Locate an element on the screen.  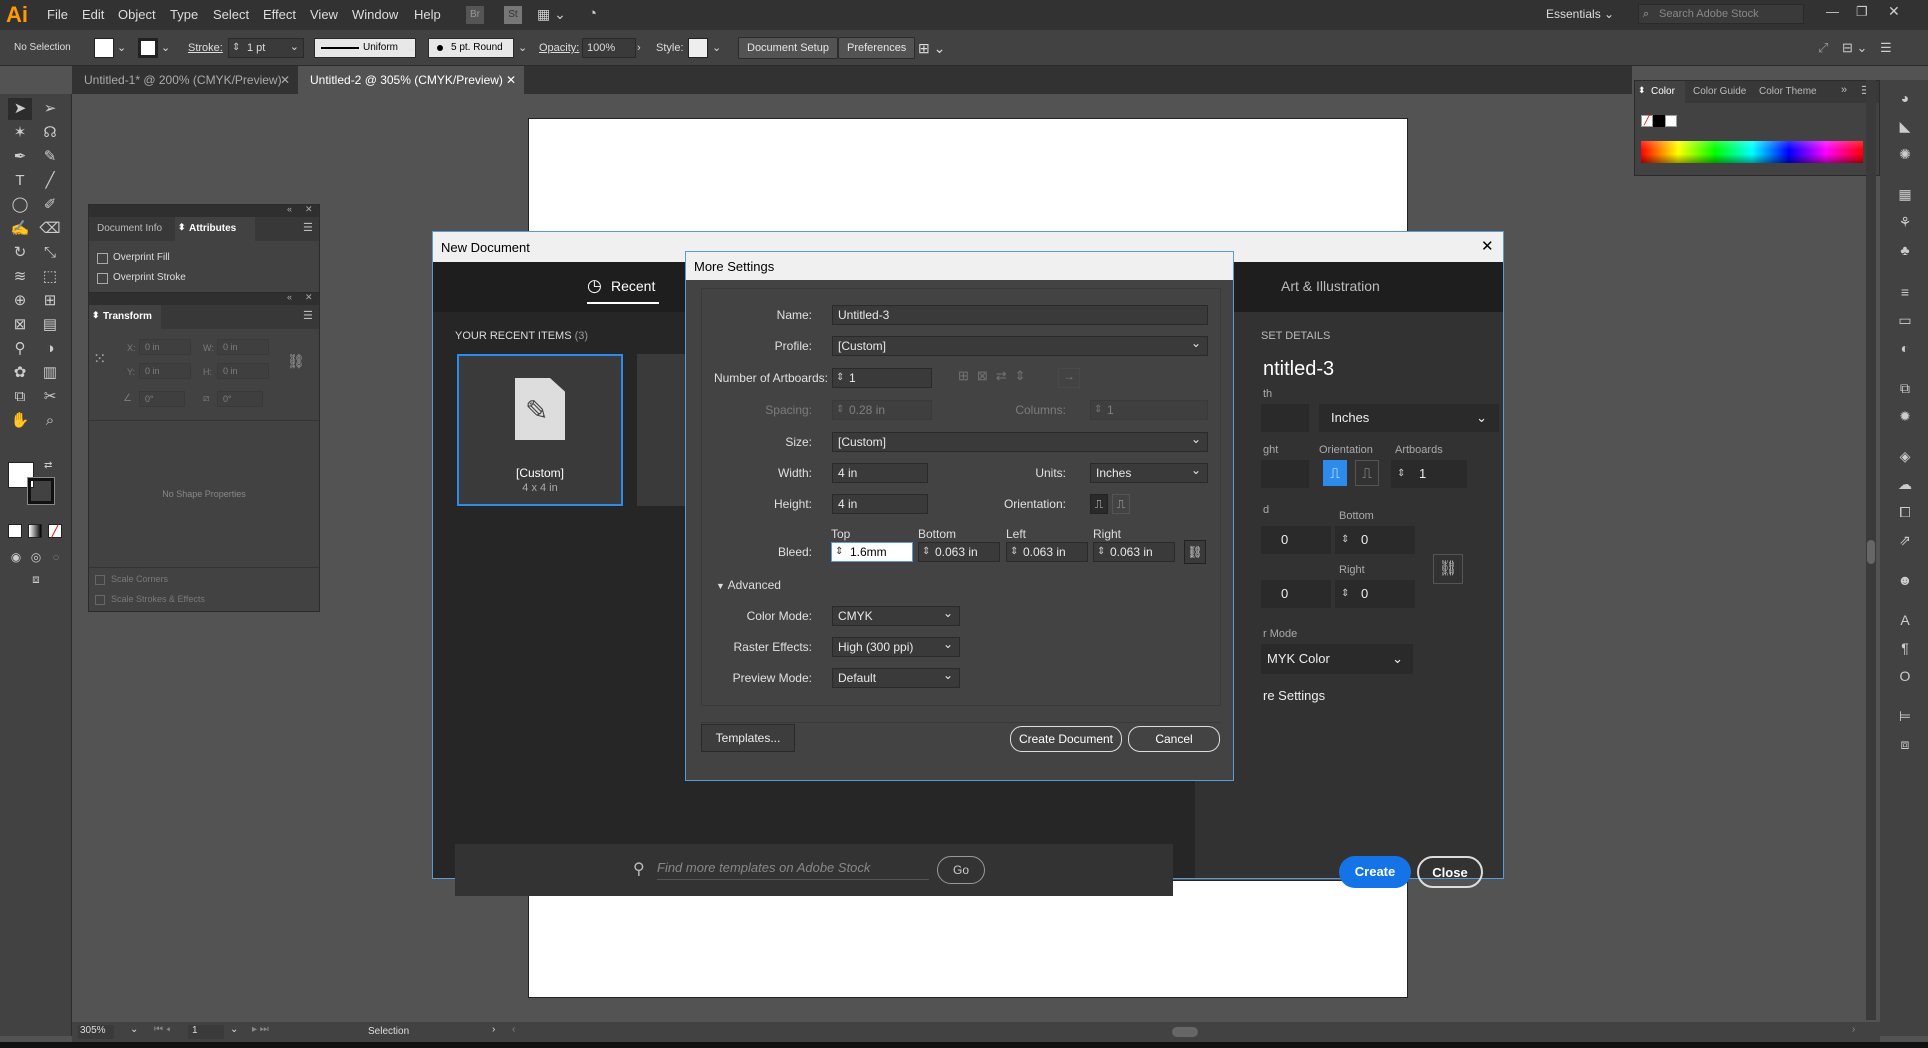
more-settings-link: re Settings is located at coordinates (1294, 695).